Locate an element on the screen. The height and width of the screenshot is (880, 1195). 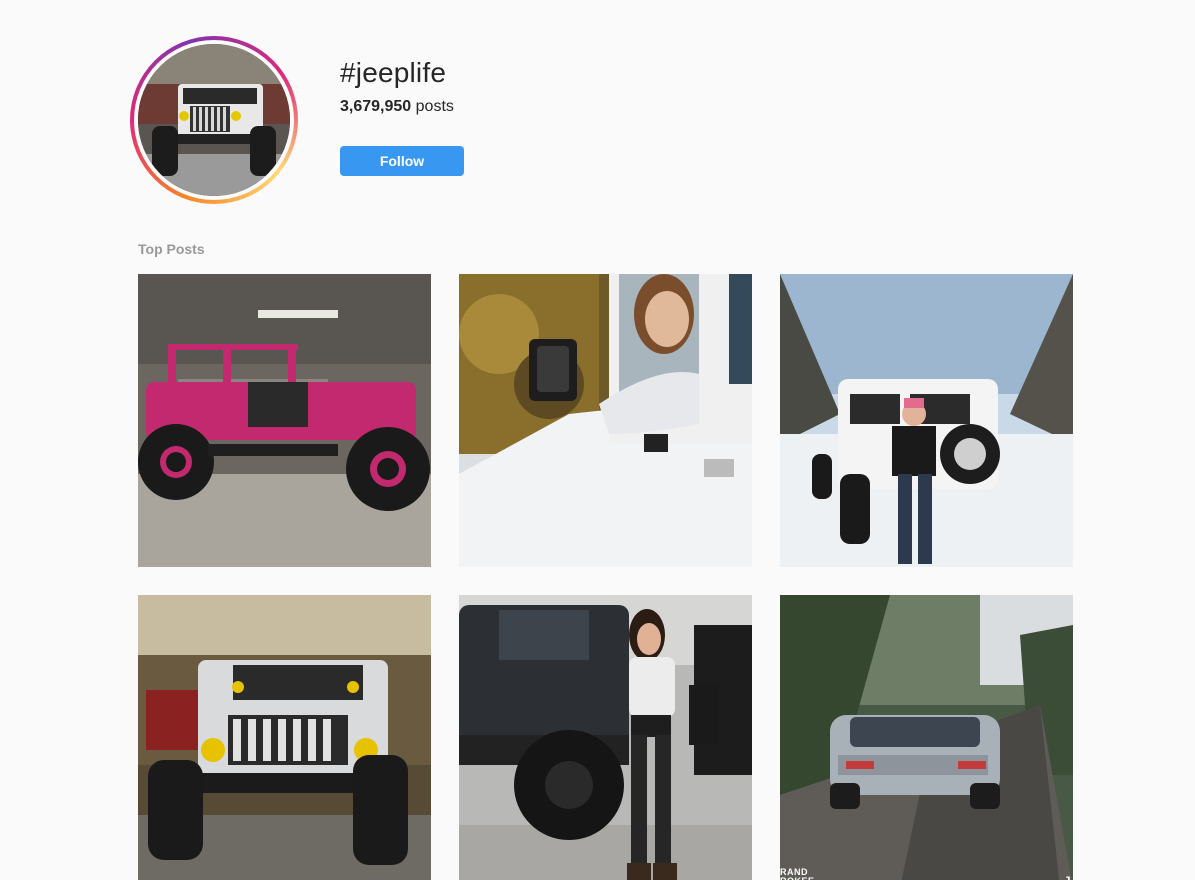
post-tile: RANDROKEE J is located at coordinates (926, 737).